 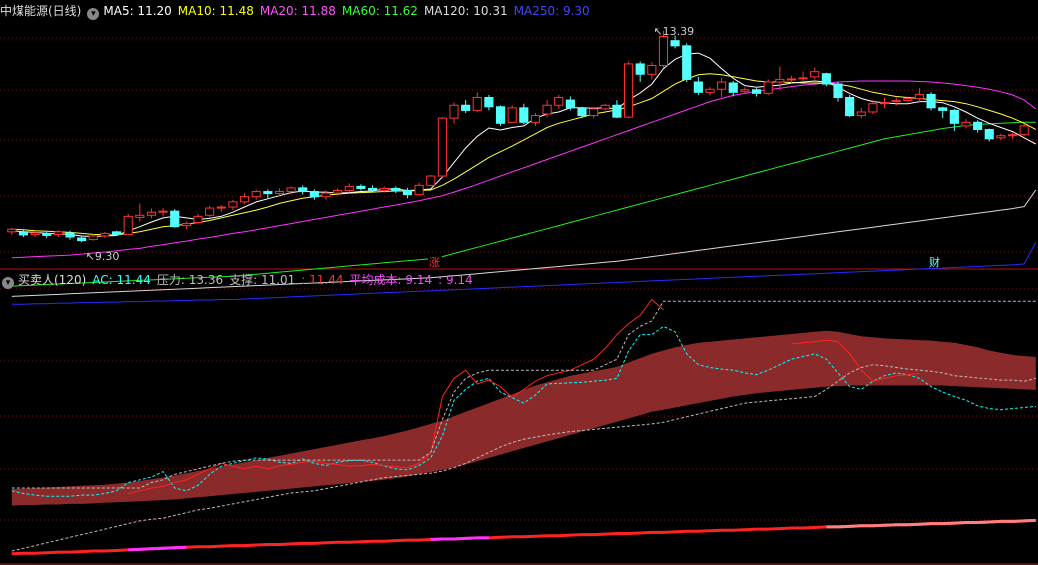 What do you see at coordinates (931, 523) in the screenshot?
I see `avg-cost-accent-pink` at bounding box center [931, 523].